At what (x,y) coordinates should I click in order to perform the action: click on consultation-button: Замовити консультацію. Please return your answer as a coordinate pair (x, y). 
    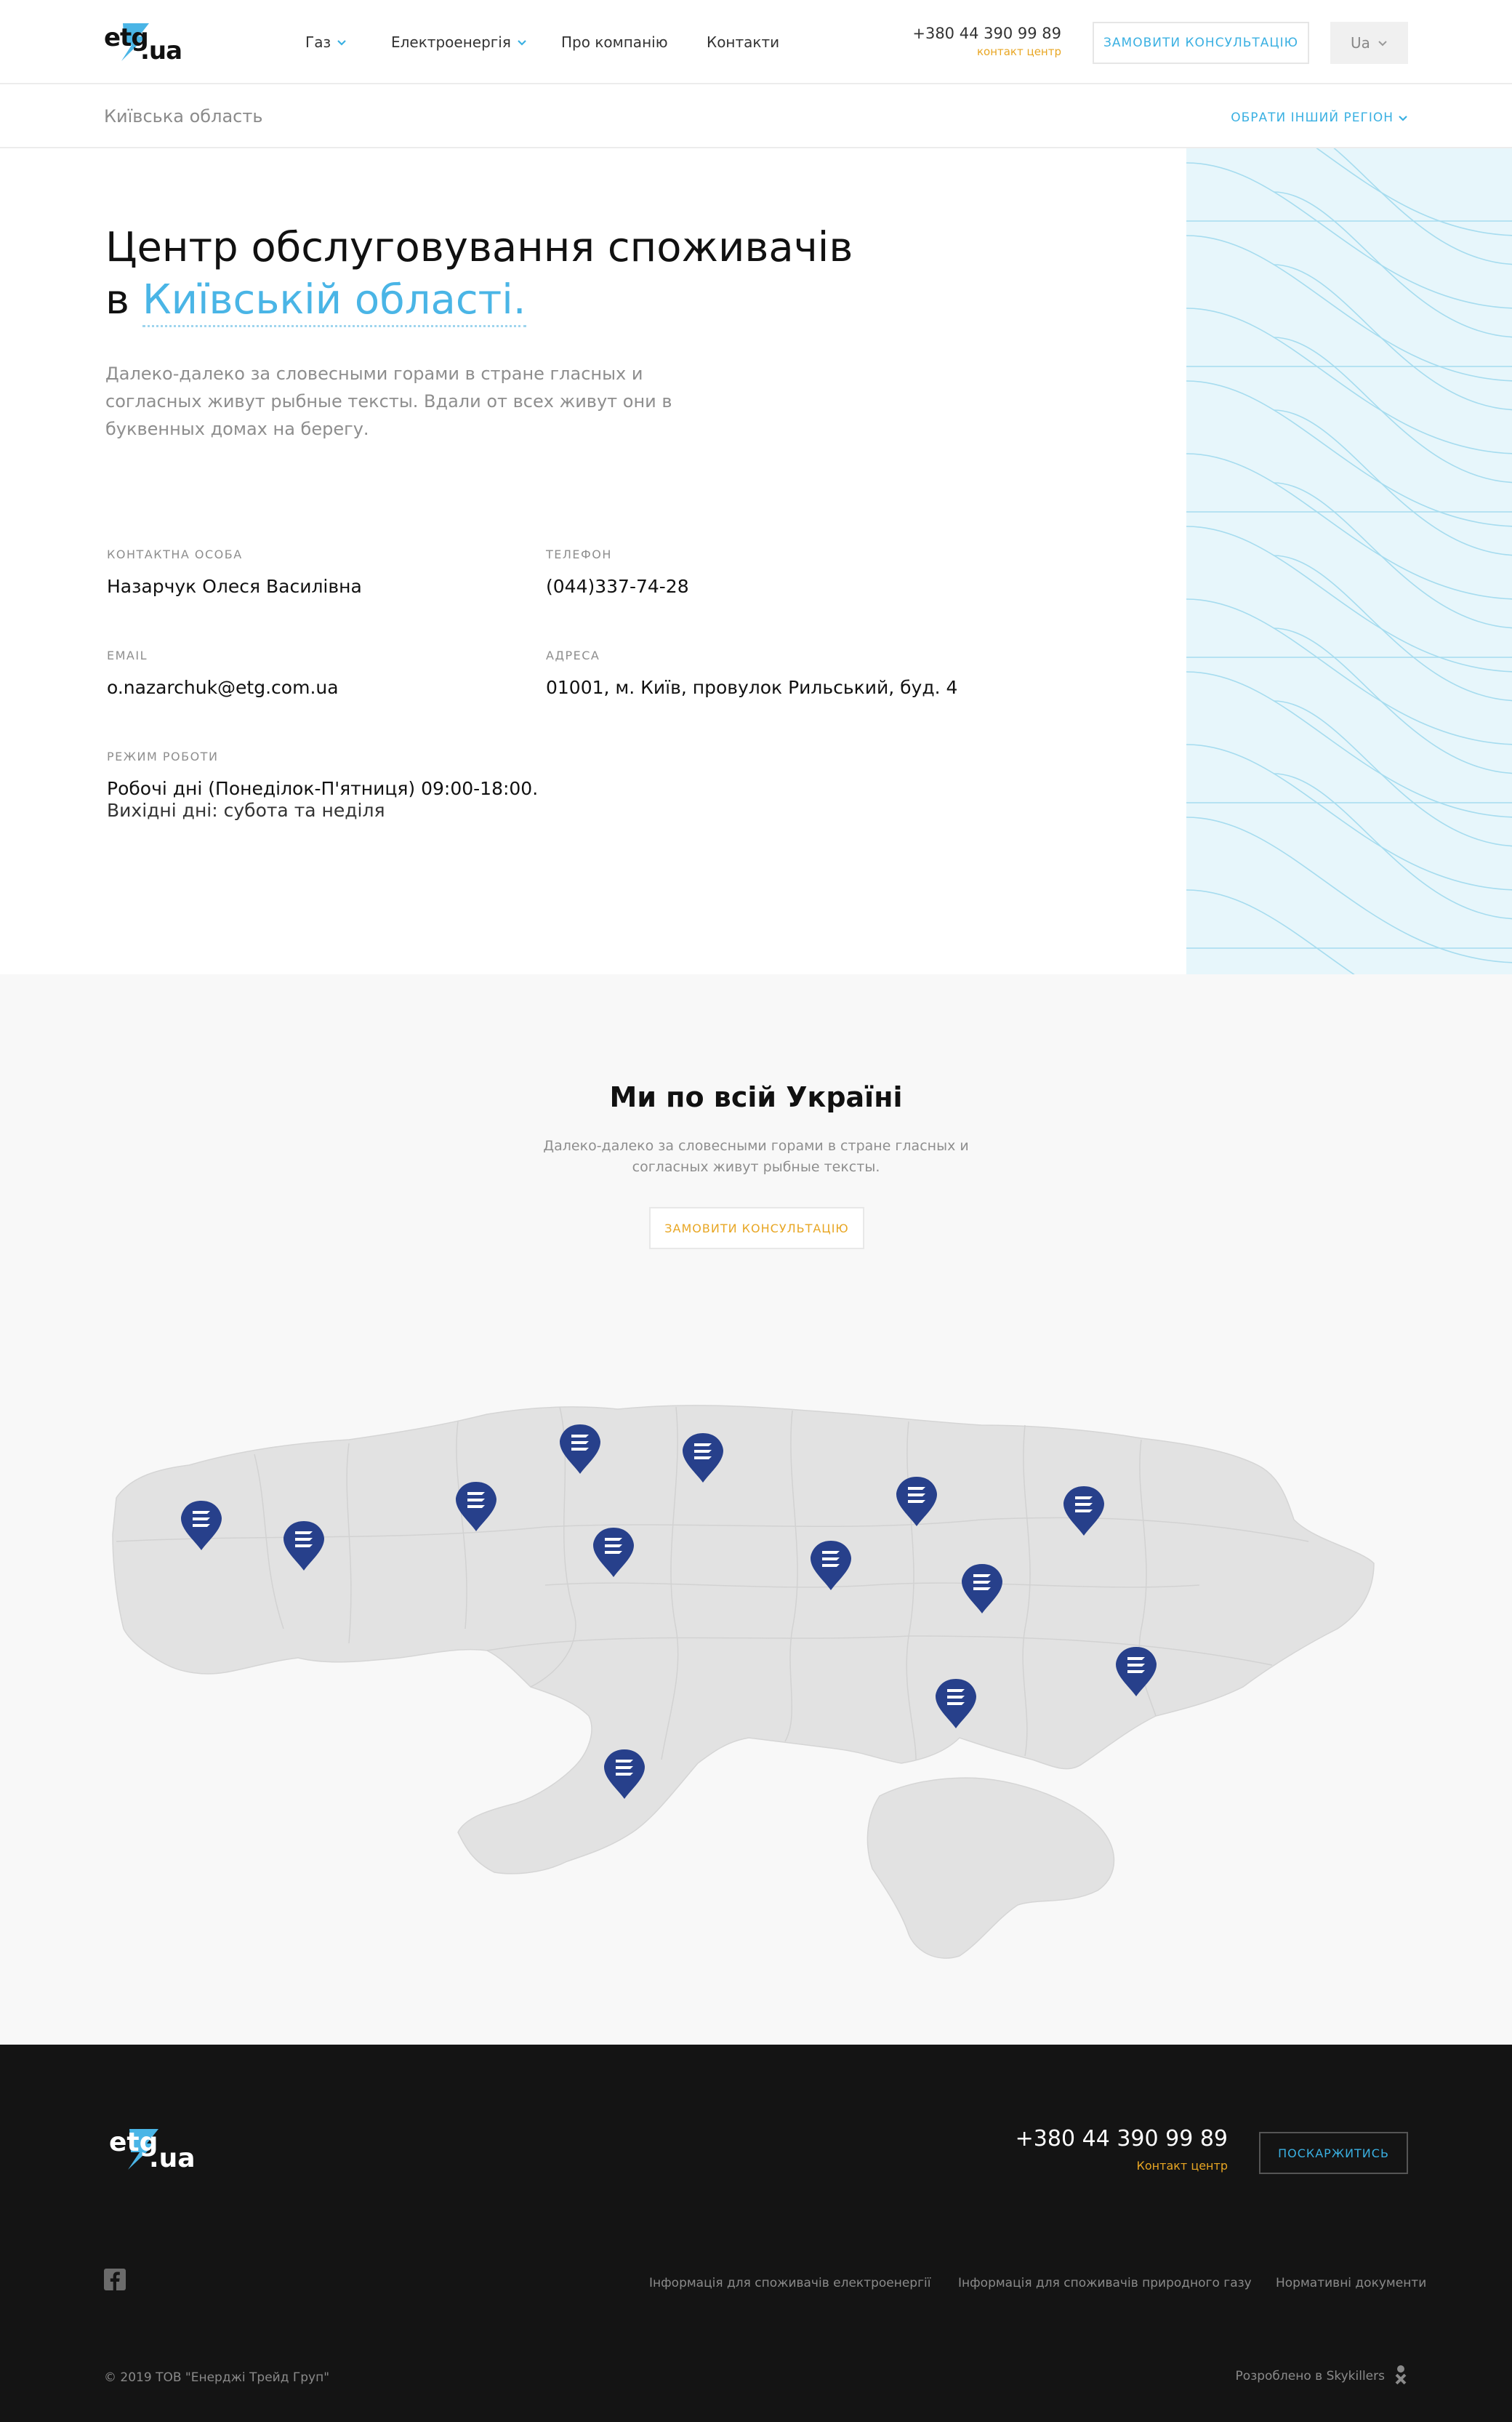
    Looking at the image, I should click on (1201, 43).